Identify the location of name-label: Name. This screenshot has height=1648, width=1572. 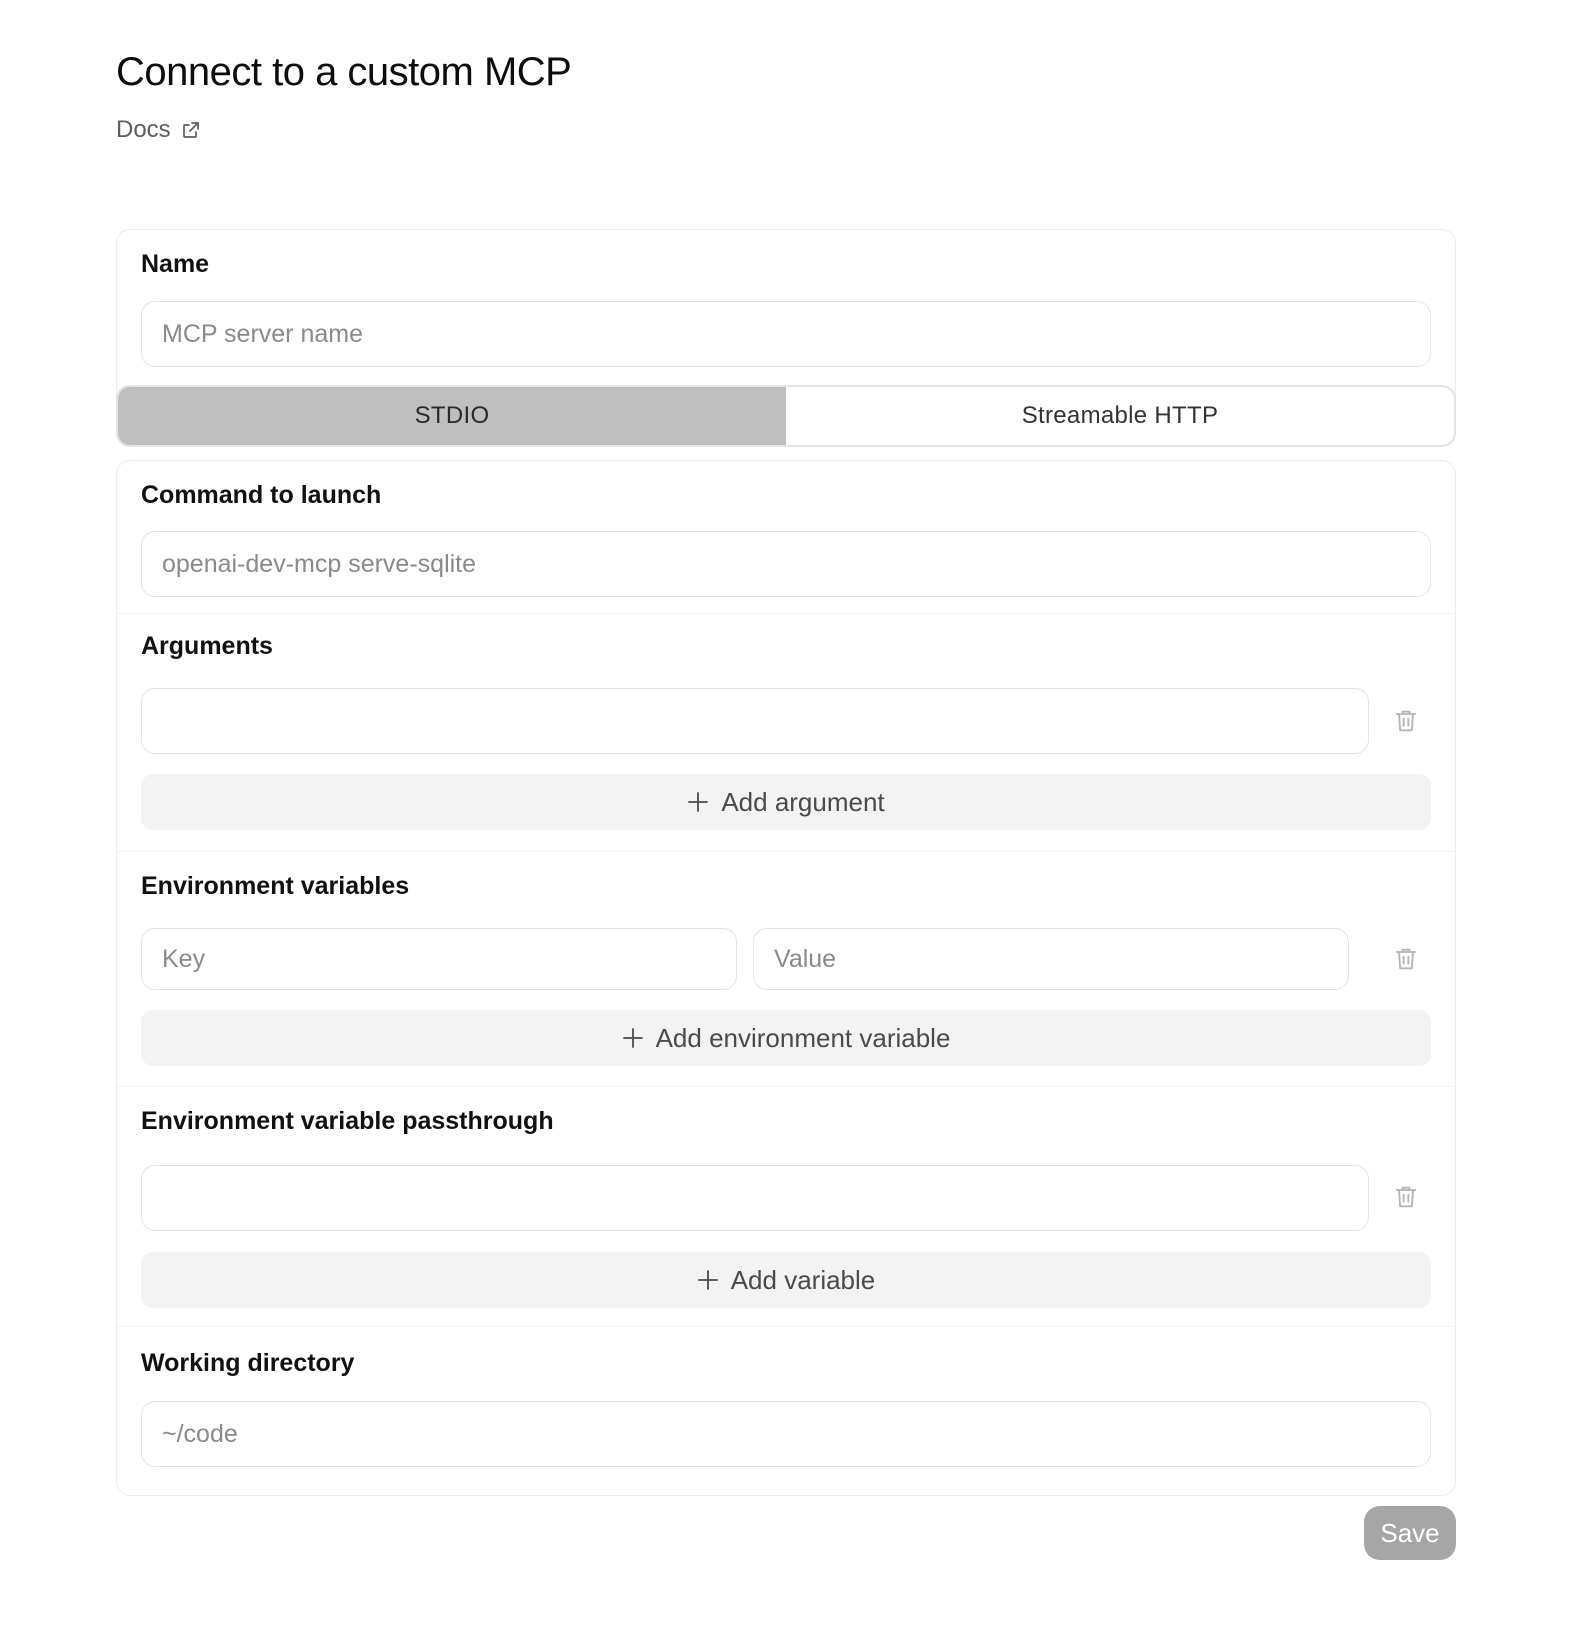
(175, 264).